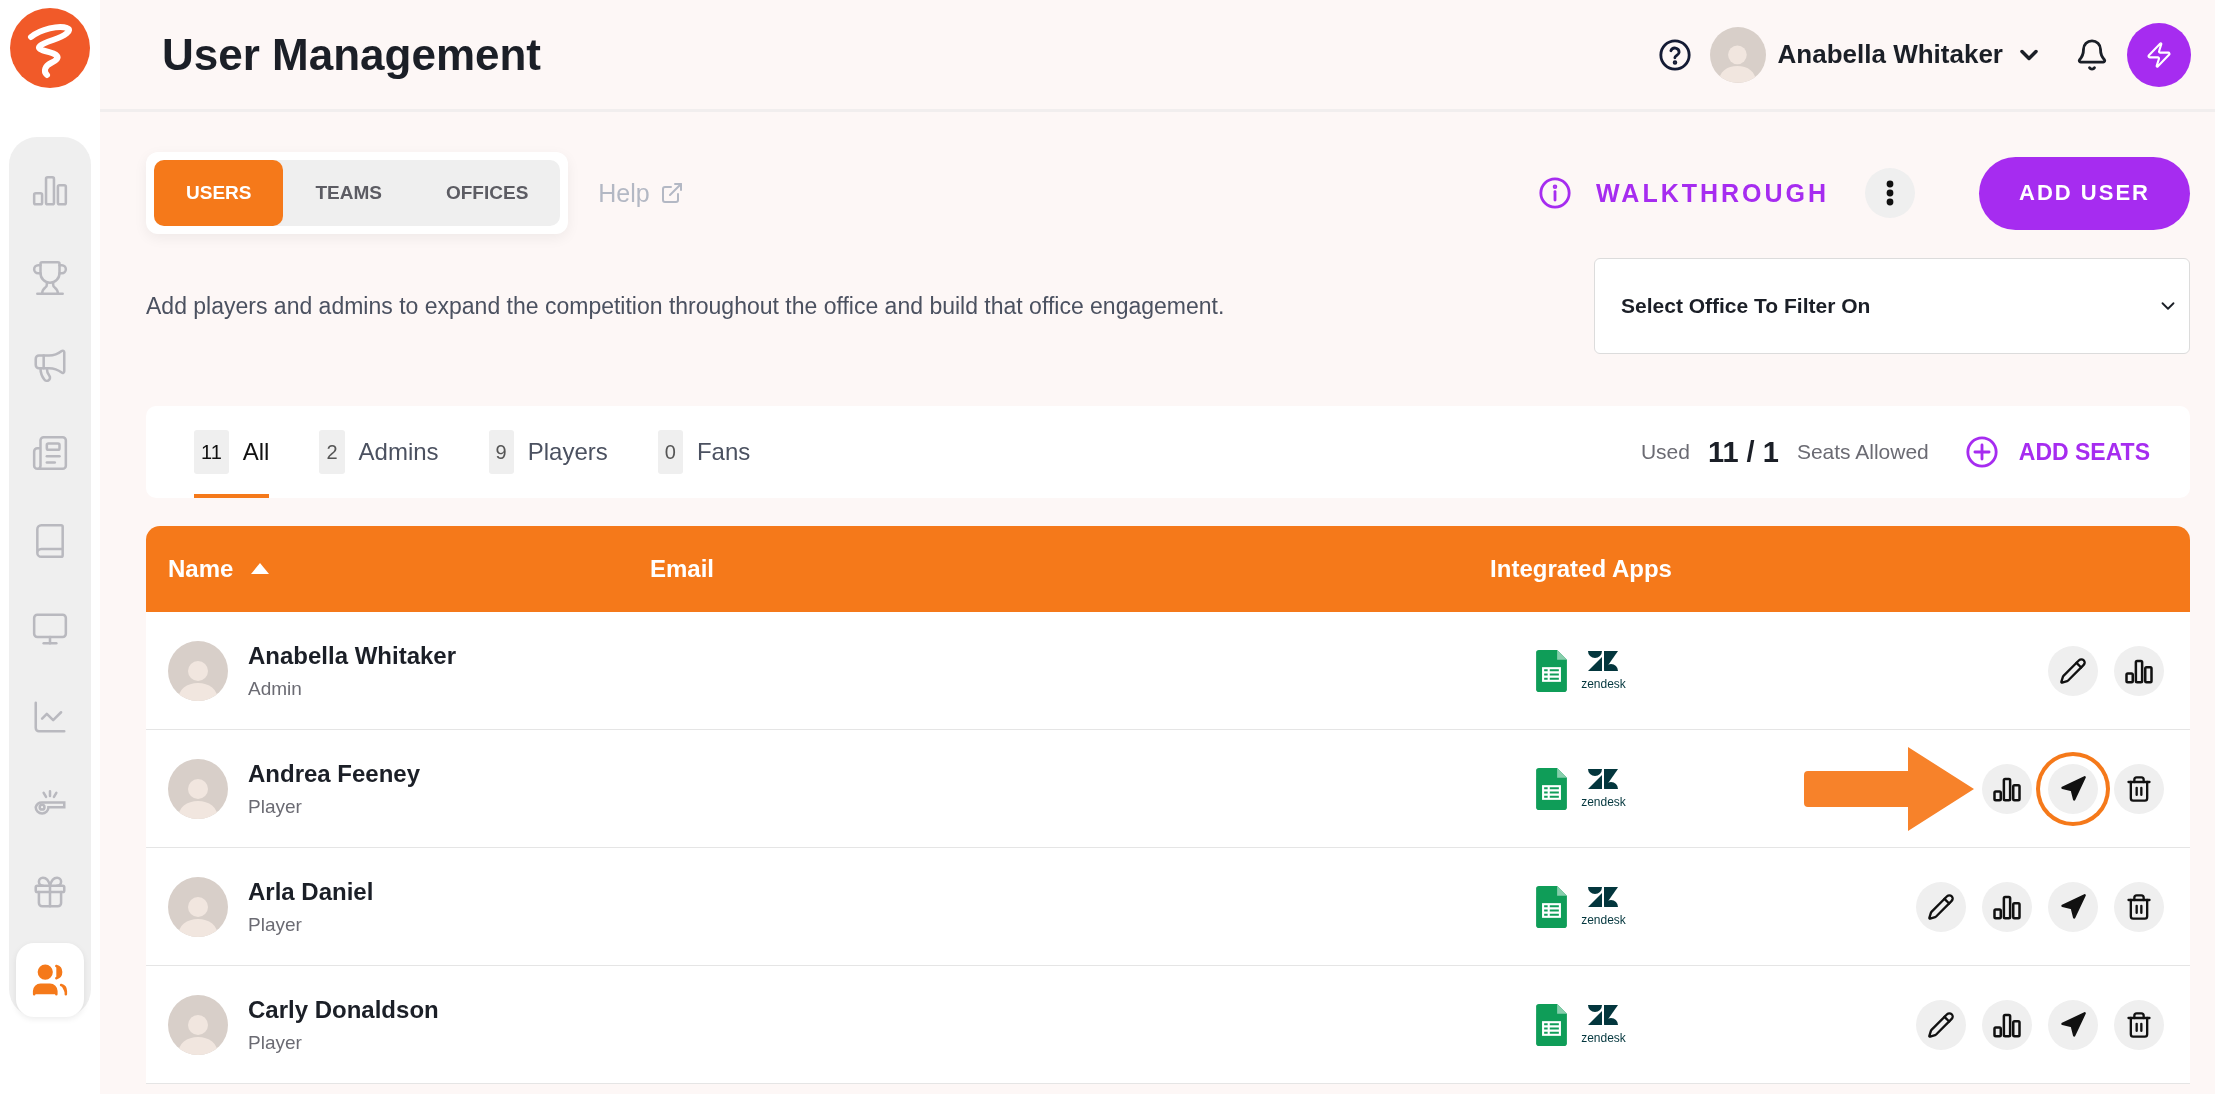 This screenshot has width=2215, height=1094. I want to click on user-role: Admin, so click(275, 688).